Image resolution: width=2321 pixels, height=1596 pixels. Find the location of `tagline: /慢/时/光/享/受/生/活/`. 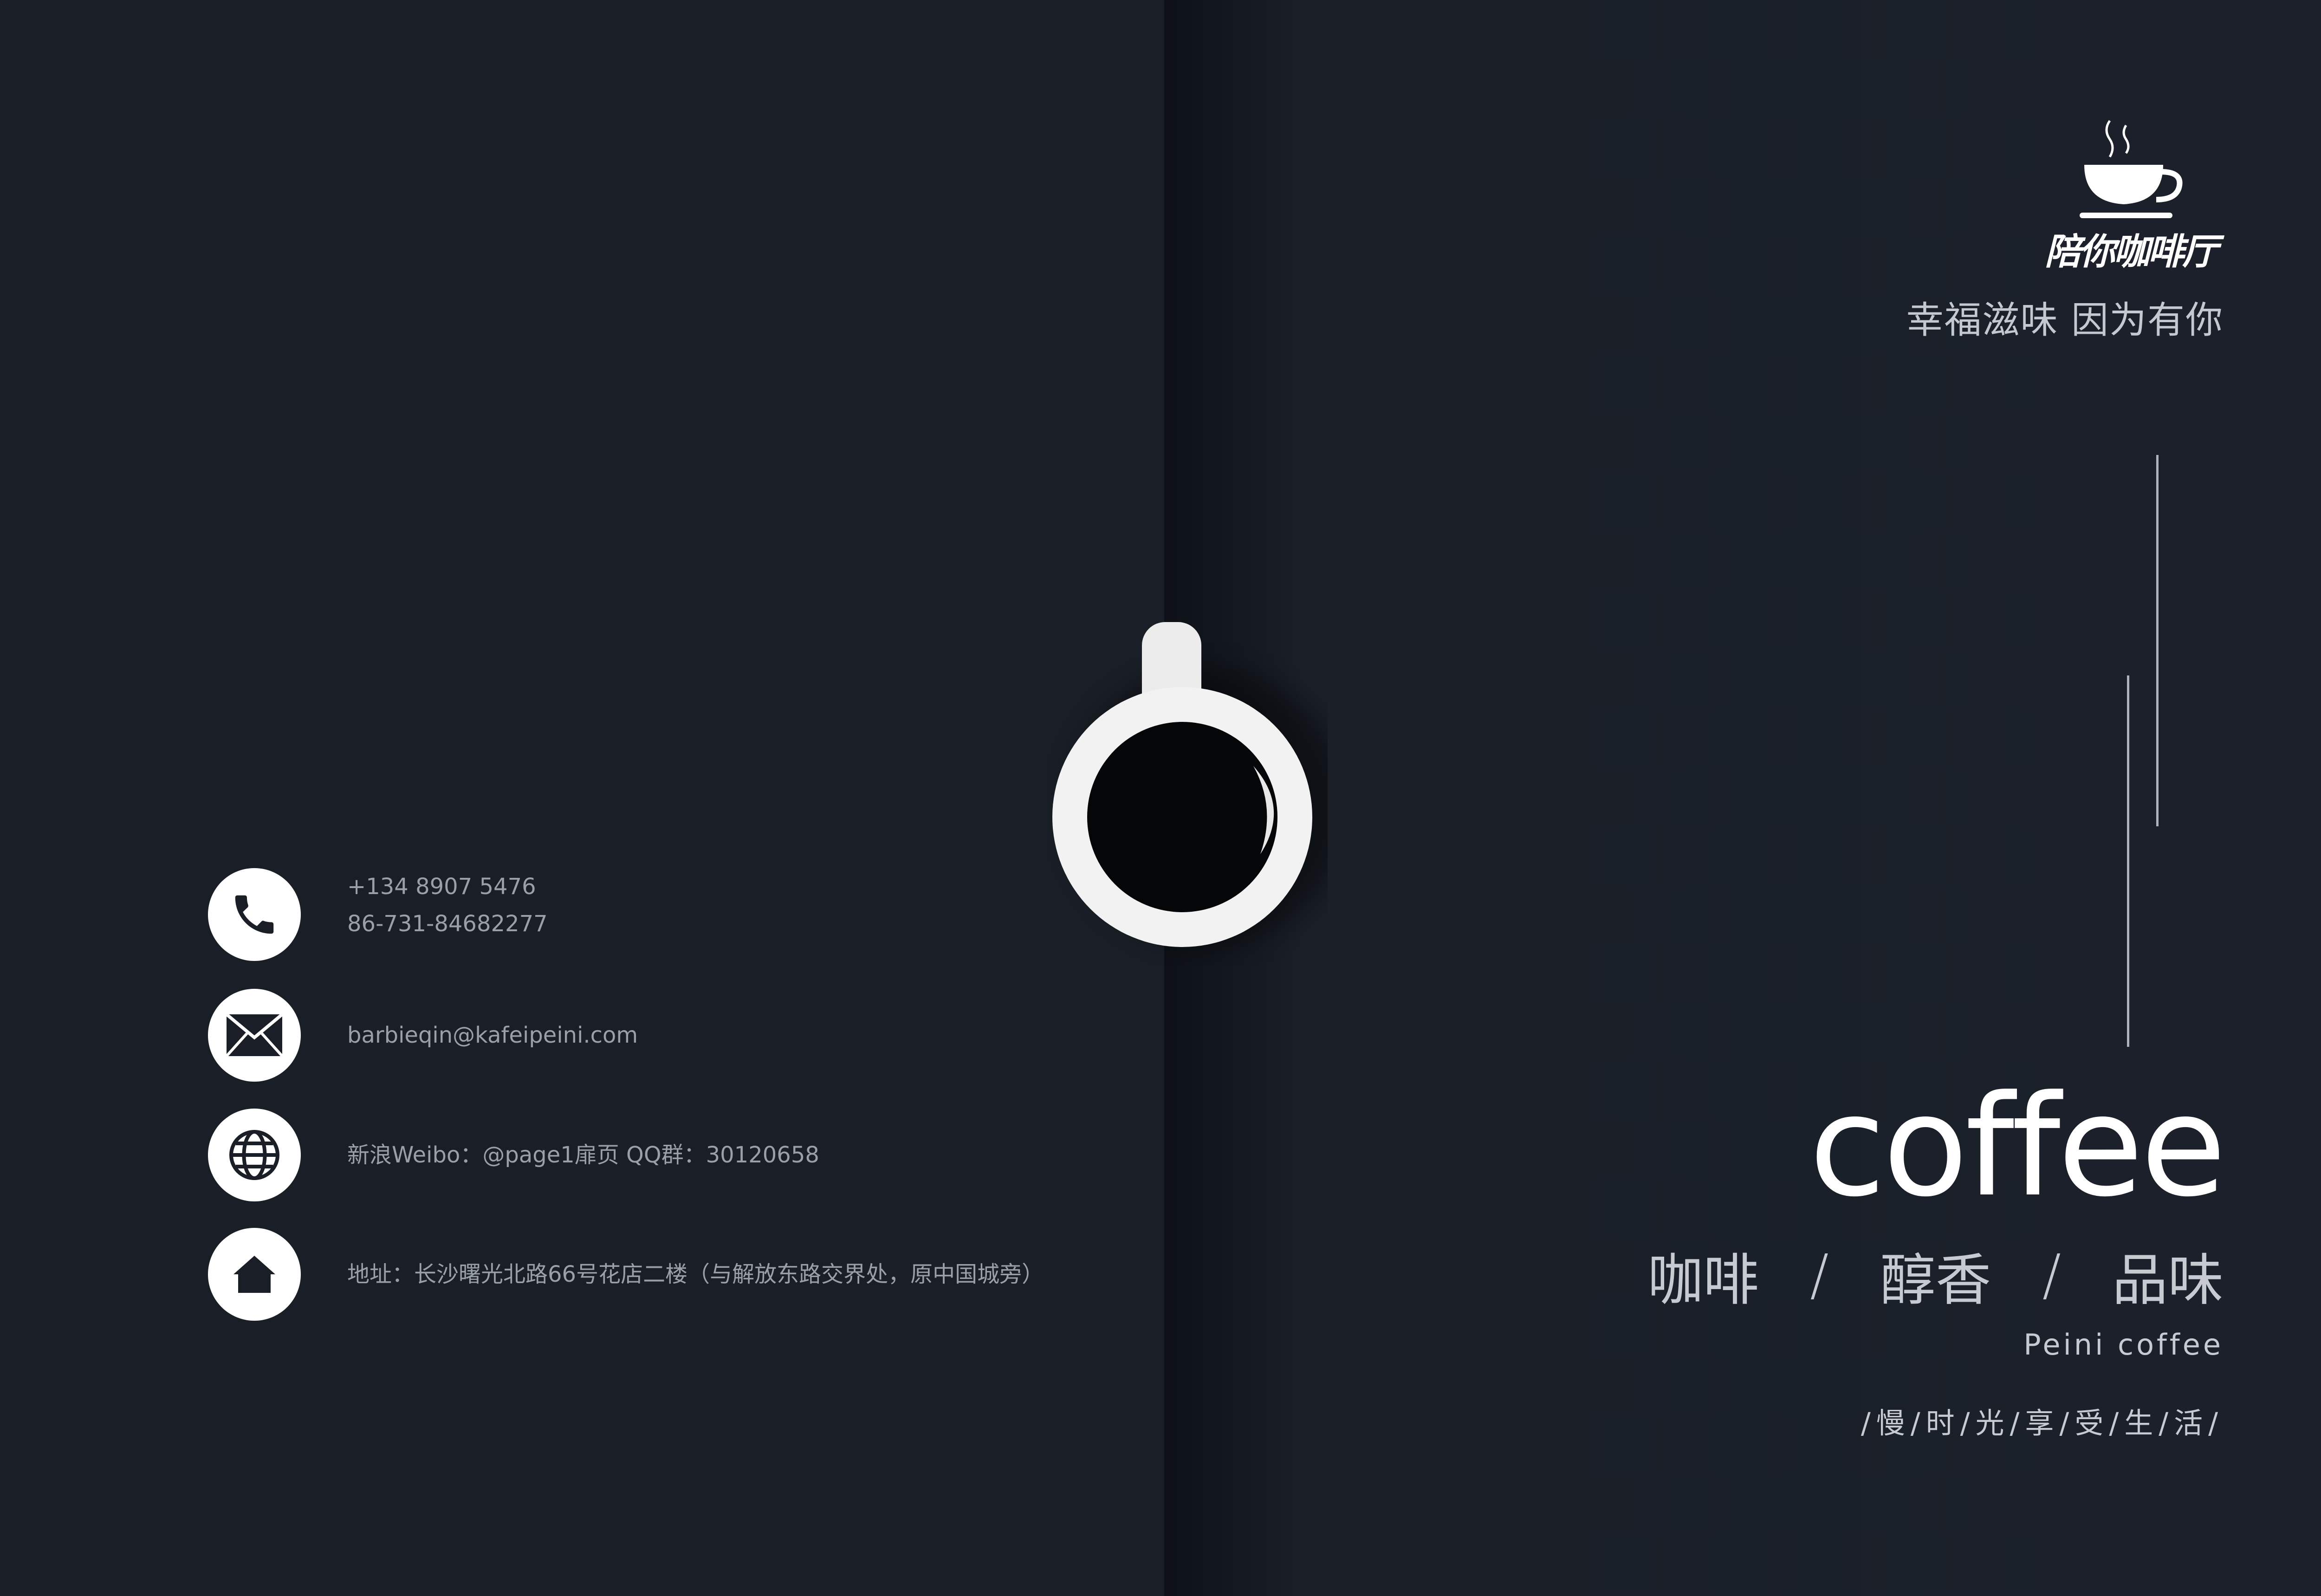

tagline: /慢/时/光/享/受/生/活/ is located at coordinates (2043, 1423).